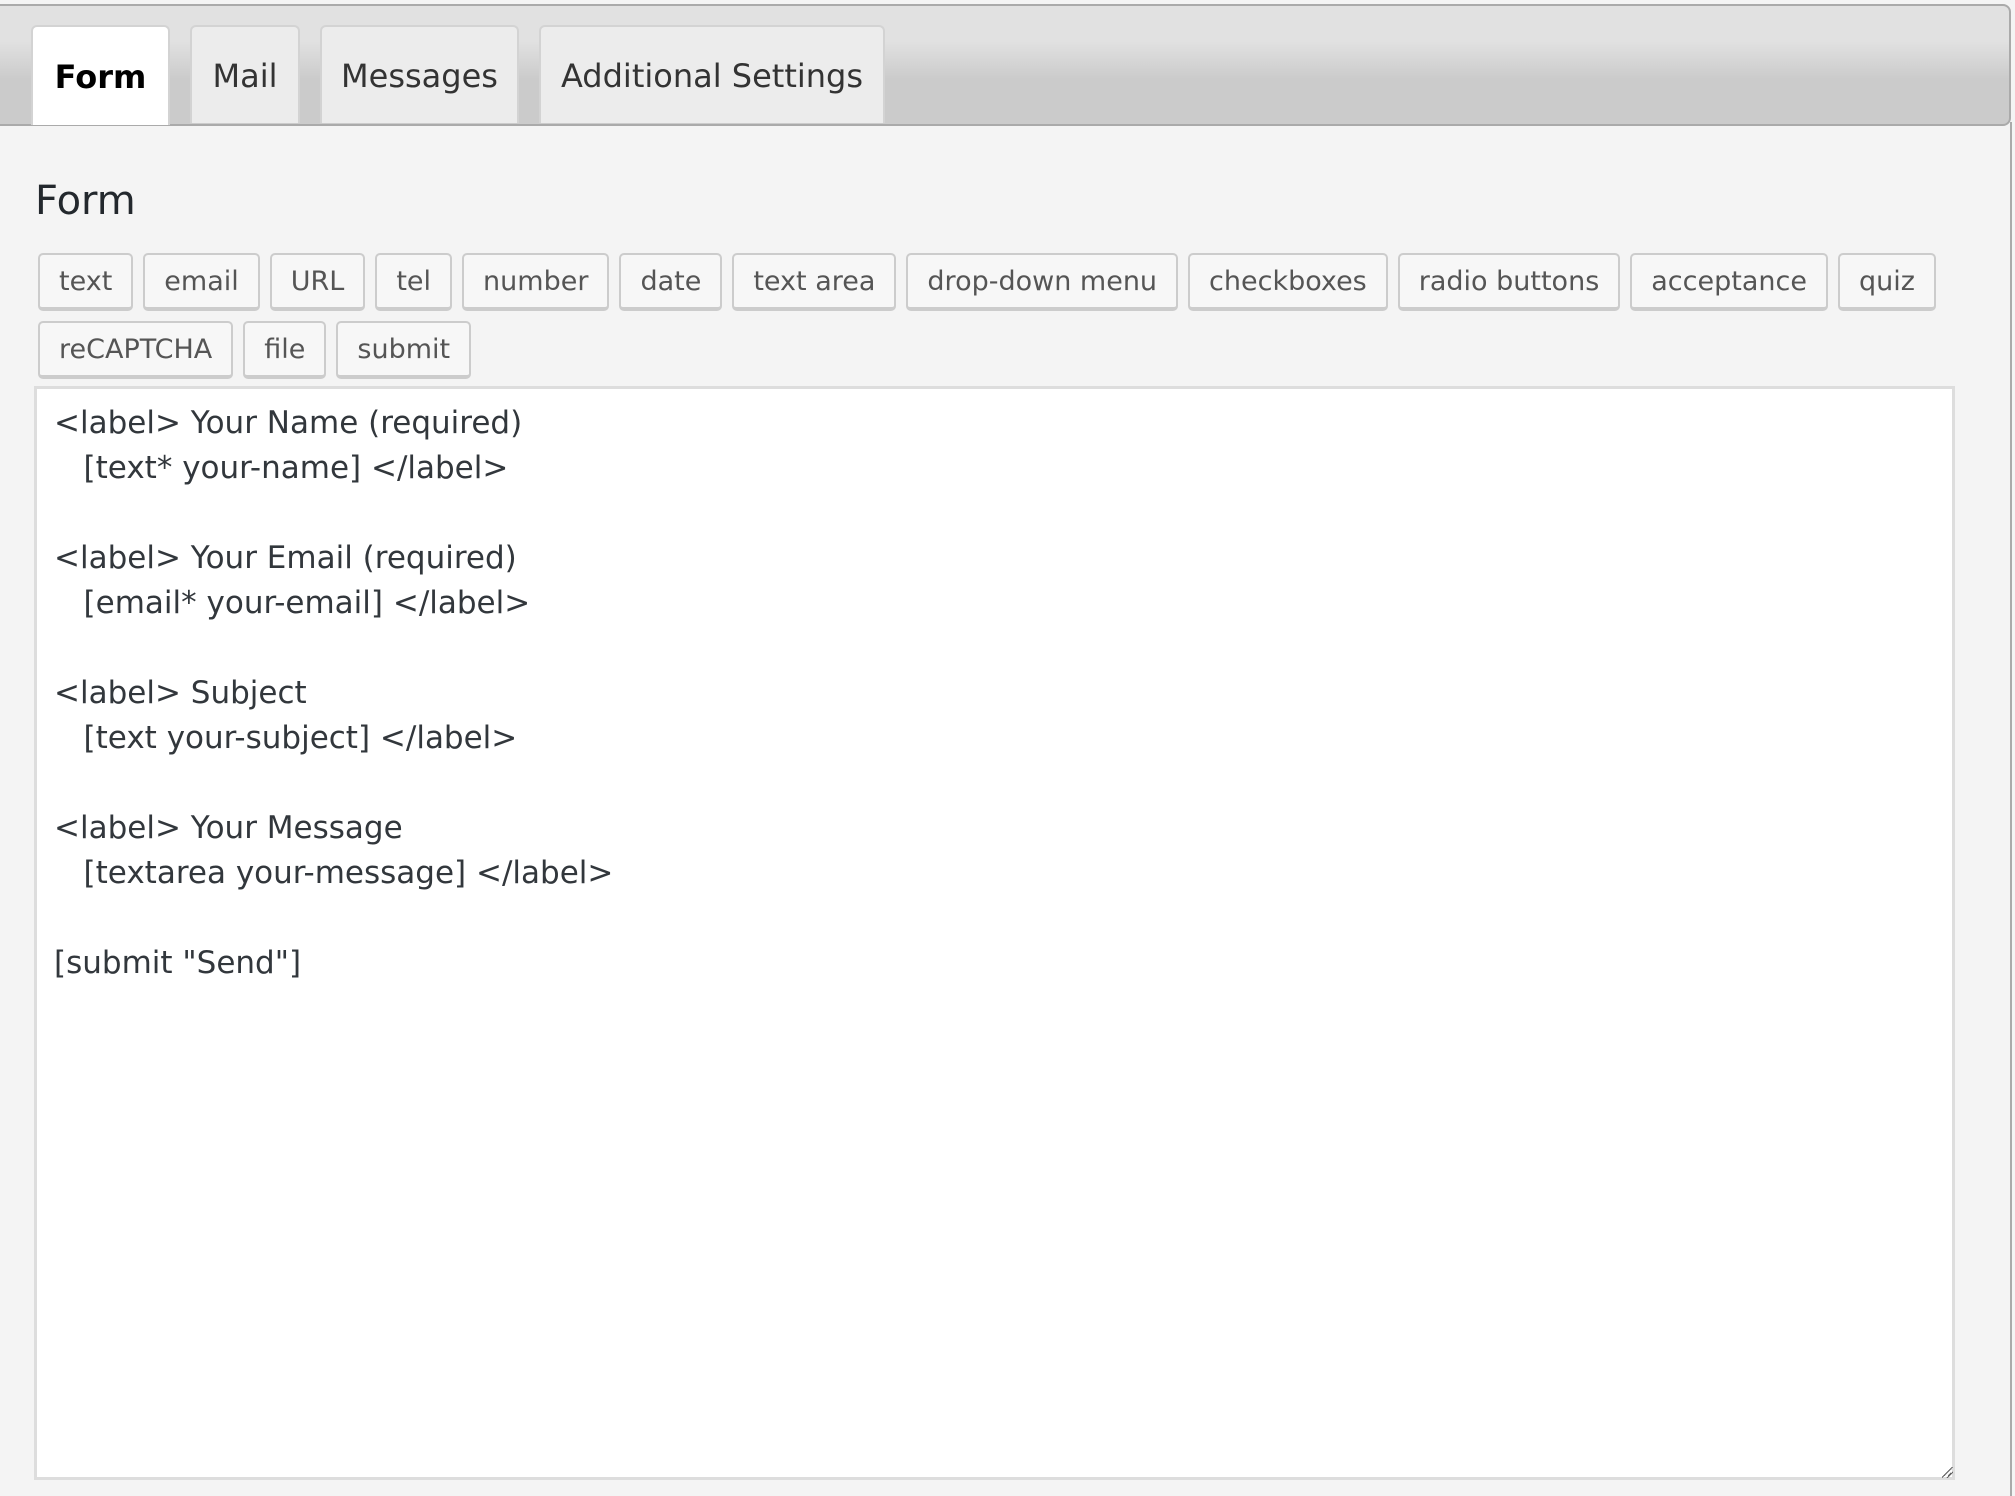 This screenshot has width=2015, height=1496. Describe the element at coordinates (1005, 65) in the screenshot. I see `tab-bar` at that location.